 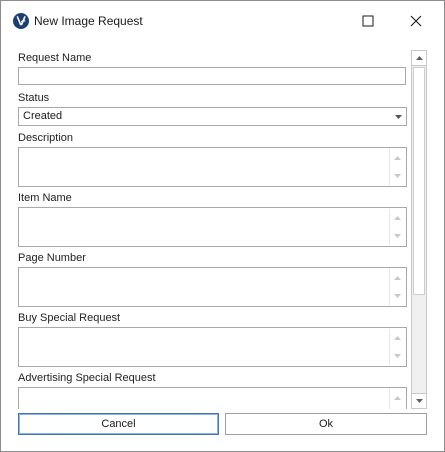 I want to click on maximize-icon, so click(x=368, y=21).